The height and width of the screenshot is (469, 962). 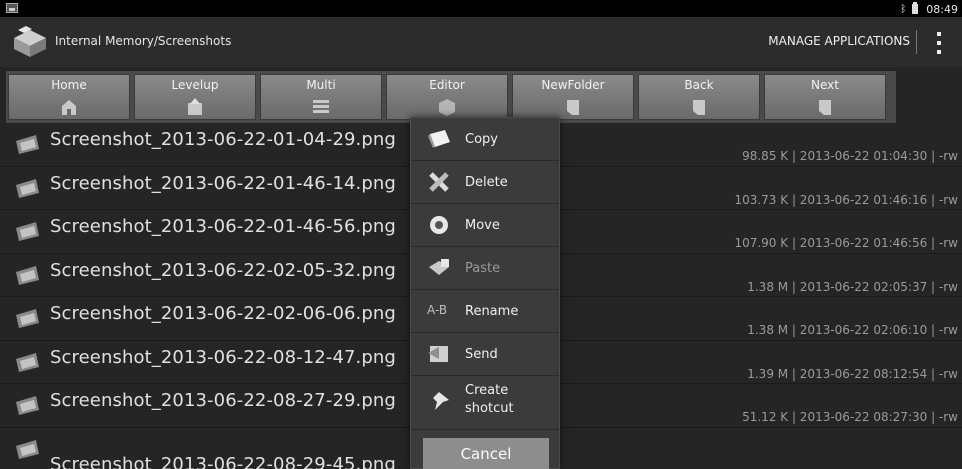 What do you see at coordinates (223, 139) in the screenshot?
I see `file-name: Screenshot_2013-06-22-01-04-29.png` at bounding box center [223, 139].